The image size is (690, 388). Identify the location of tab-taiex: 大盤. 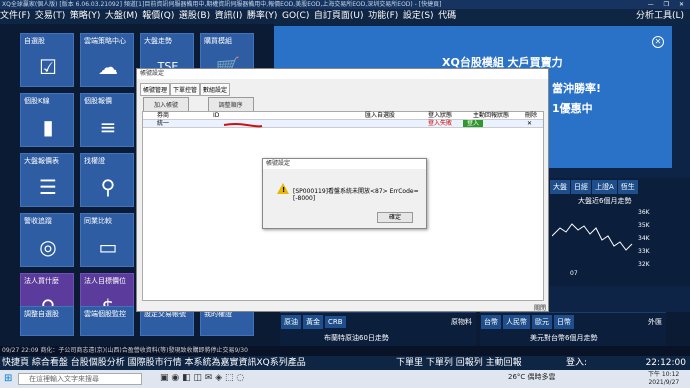
(560, 187).